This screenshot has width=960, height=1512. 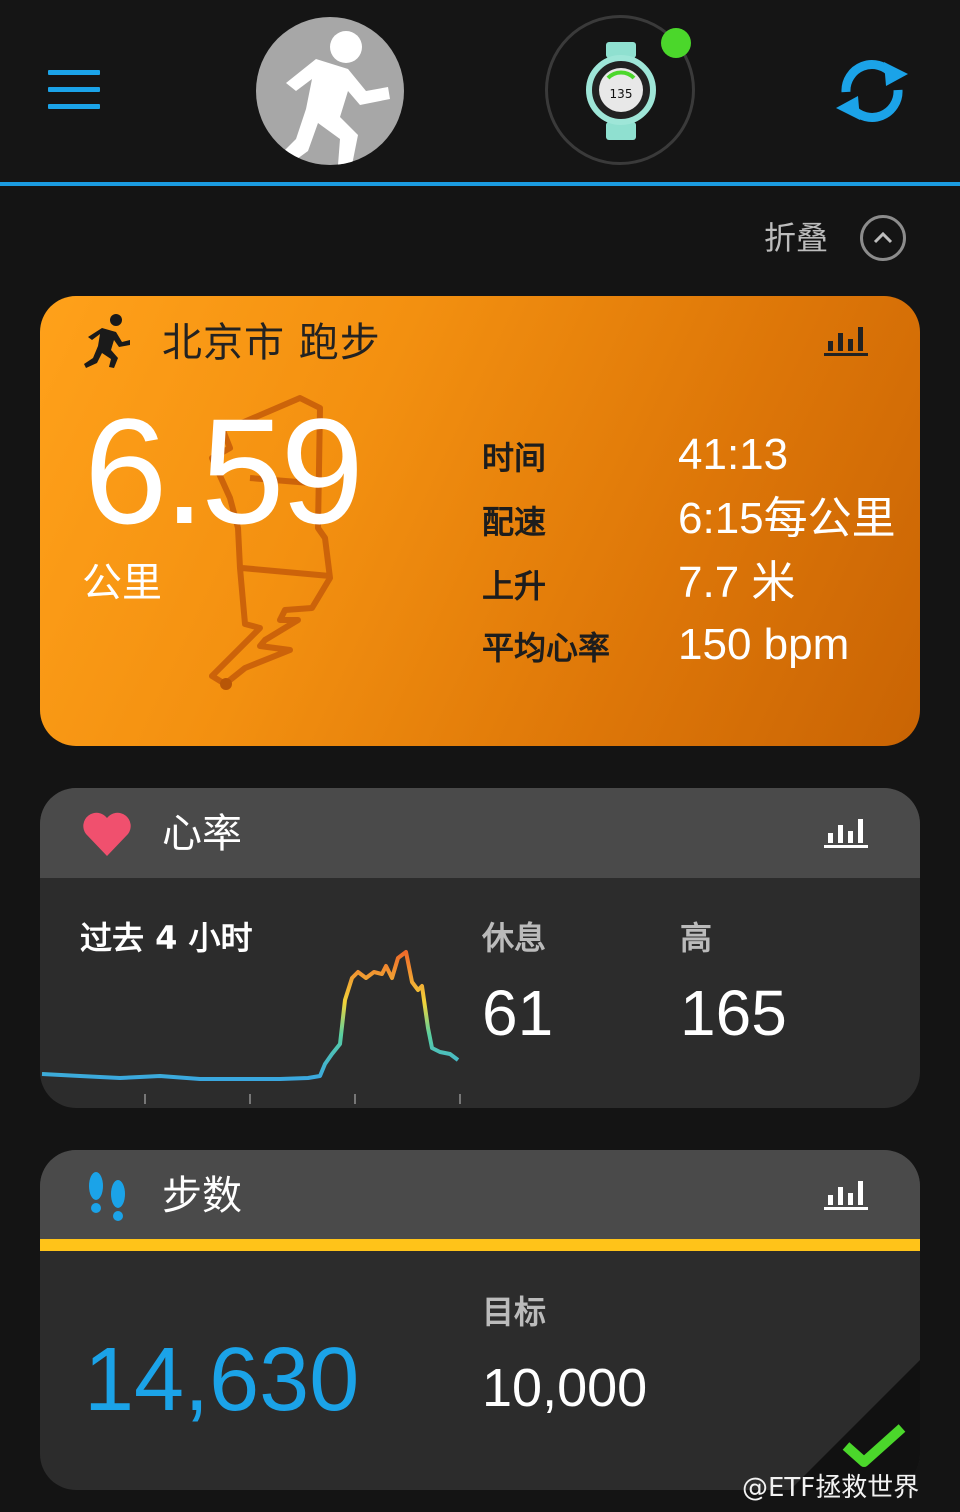 What do you see at coordinates (621, 94) in the screenshot?
I see `watch-face-value: 135` at bounding box center [621, 94].